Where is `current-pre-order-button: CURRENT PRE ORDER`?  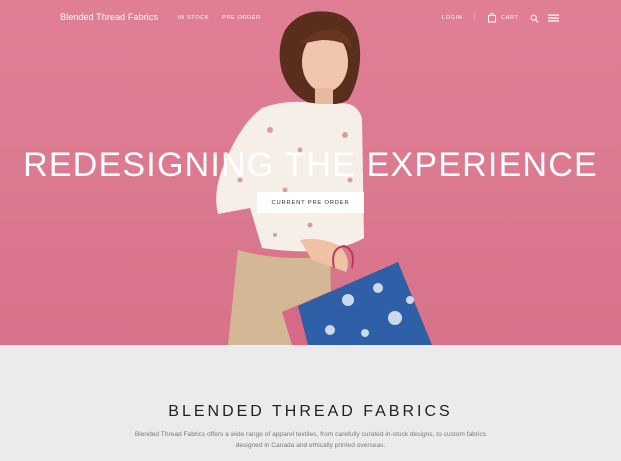
current-pre-order-button: CURRENT PRE ORDER is located at coordinates (310, 202).